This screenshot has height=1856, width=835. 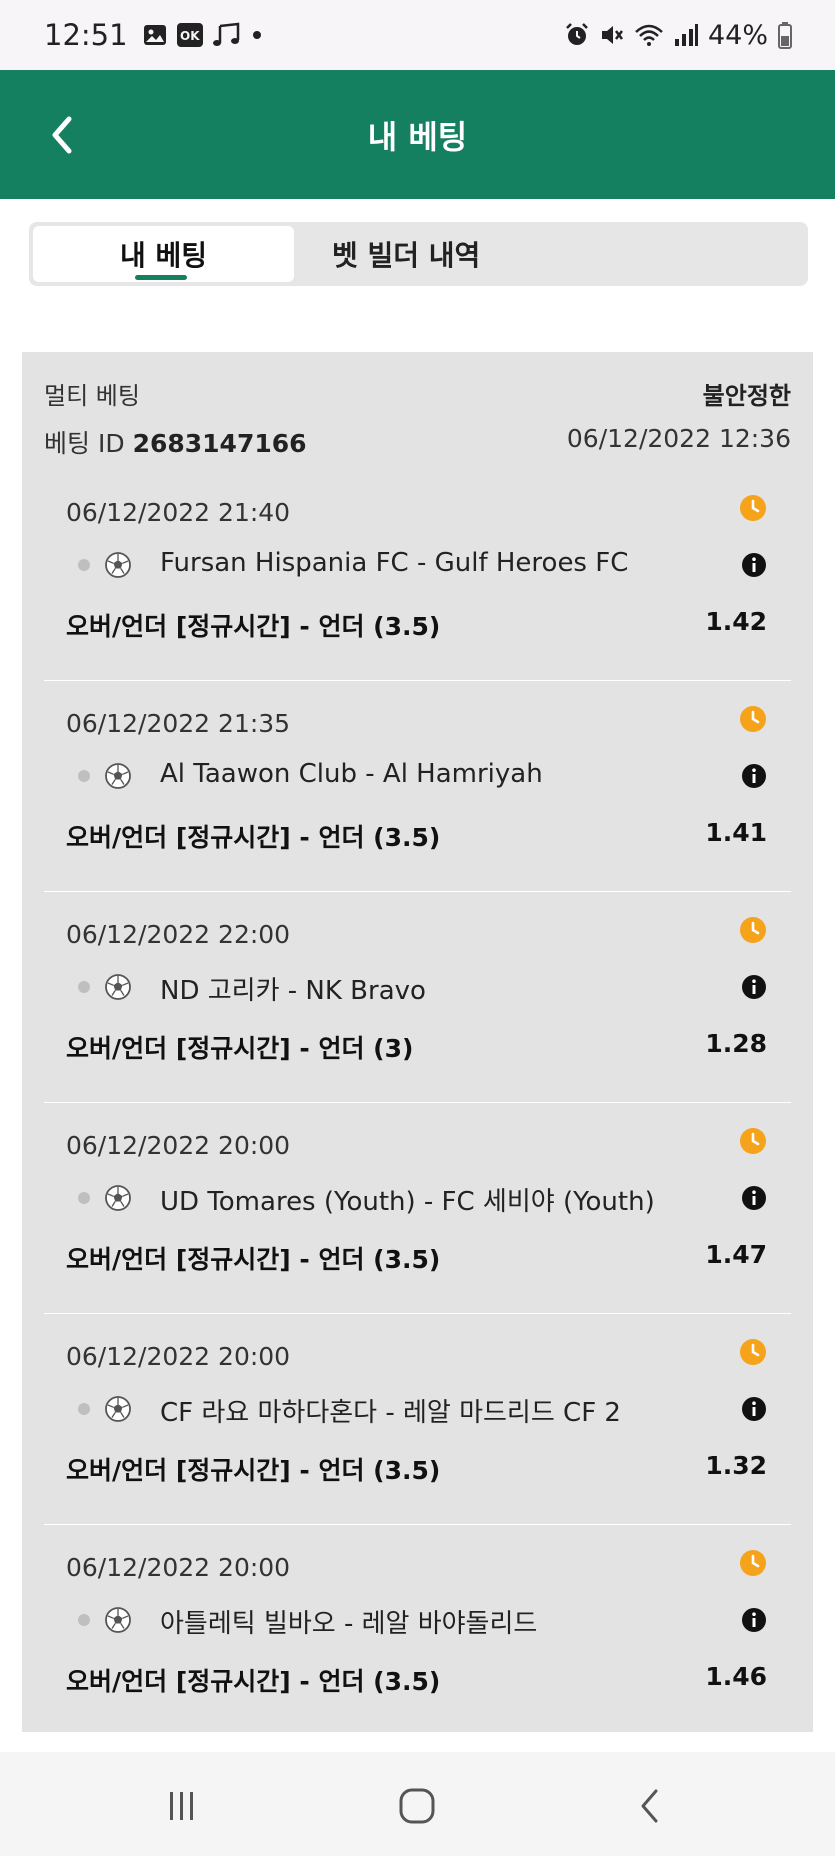 I want to click on status-time: 12:51, so click(x=86, y=35).